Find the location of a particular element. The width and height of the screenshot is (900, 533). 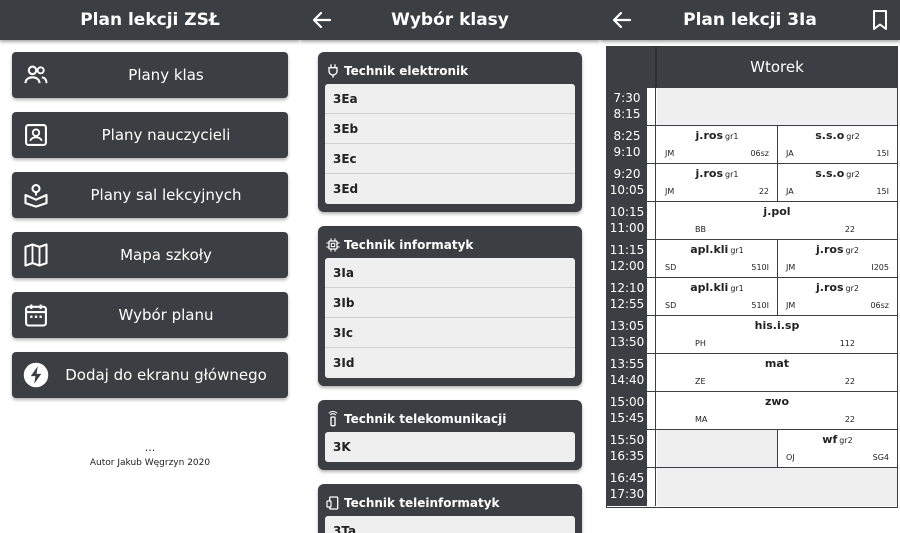

lesson-start: 13:05 is located at coordinates (627, 326).